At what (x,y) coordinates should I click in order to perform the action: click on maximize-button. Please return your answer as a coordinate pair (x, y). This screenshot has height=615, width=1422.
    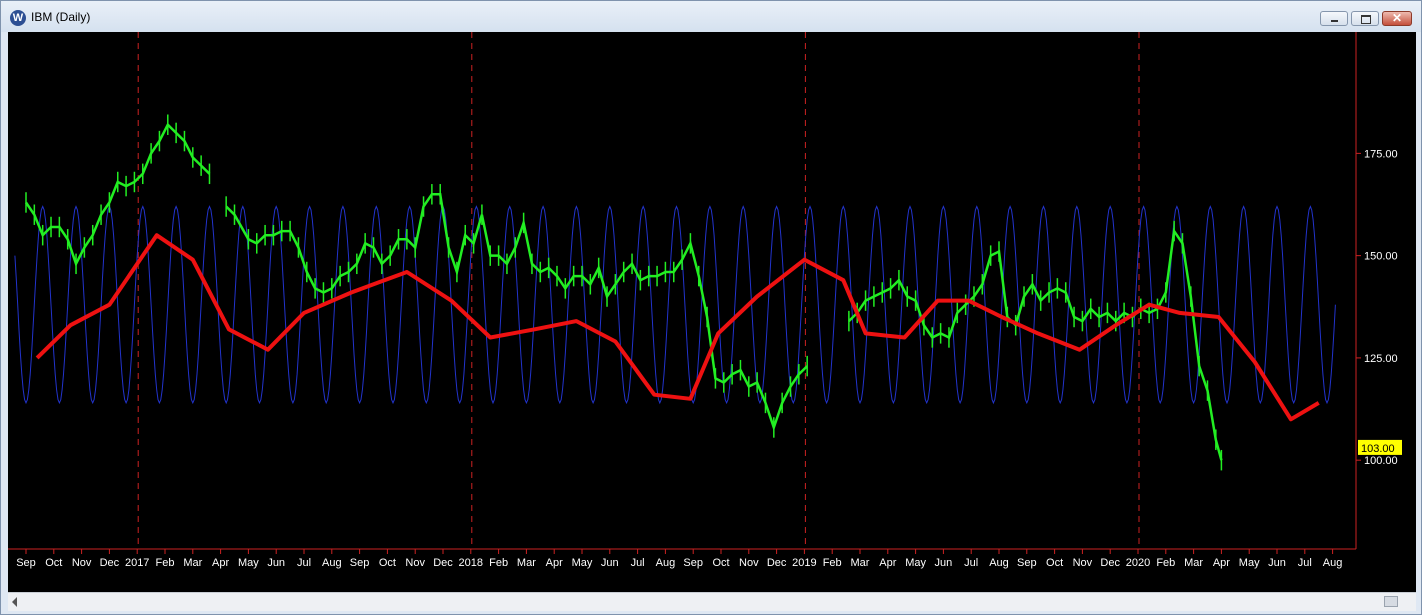
    Looking at the image, I should click on (1365, 18).